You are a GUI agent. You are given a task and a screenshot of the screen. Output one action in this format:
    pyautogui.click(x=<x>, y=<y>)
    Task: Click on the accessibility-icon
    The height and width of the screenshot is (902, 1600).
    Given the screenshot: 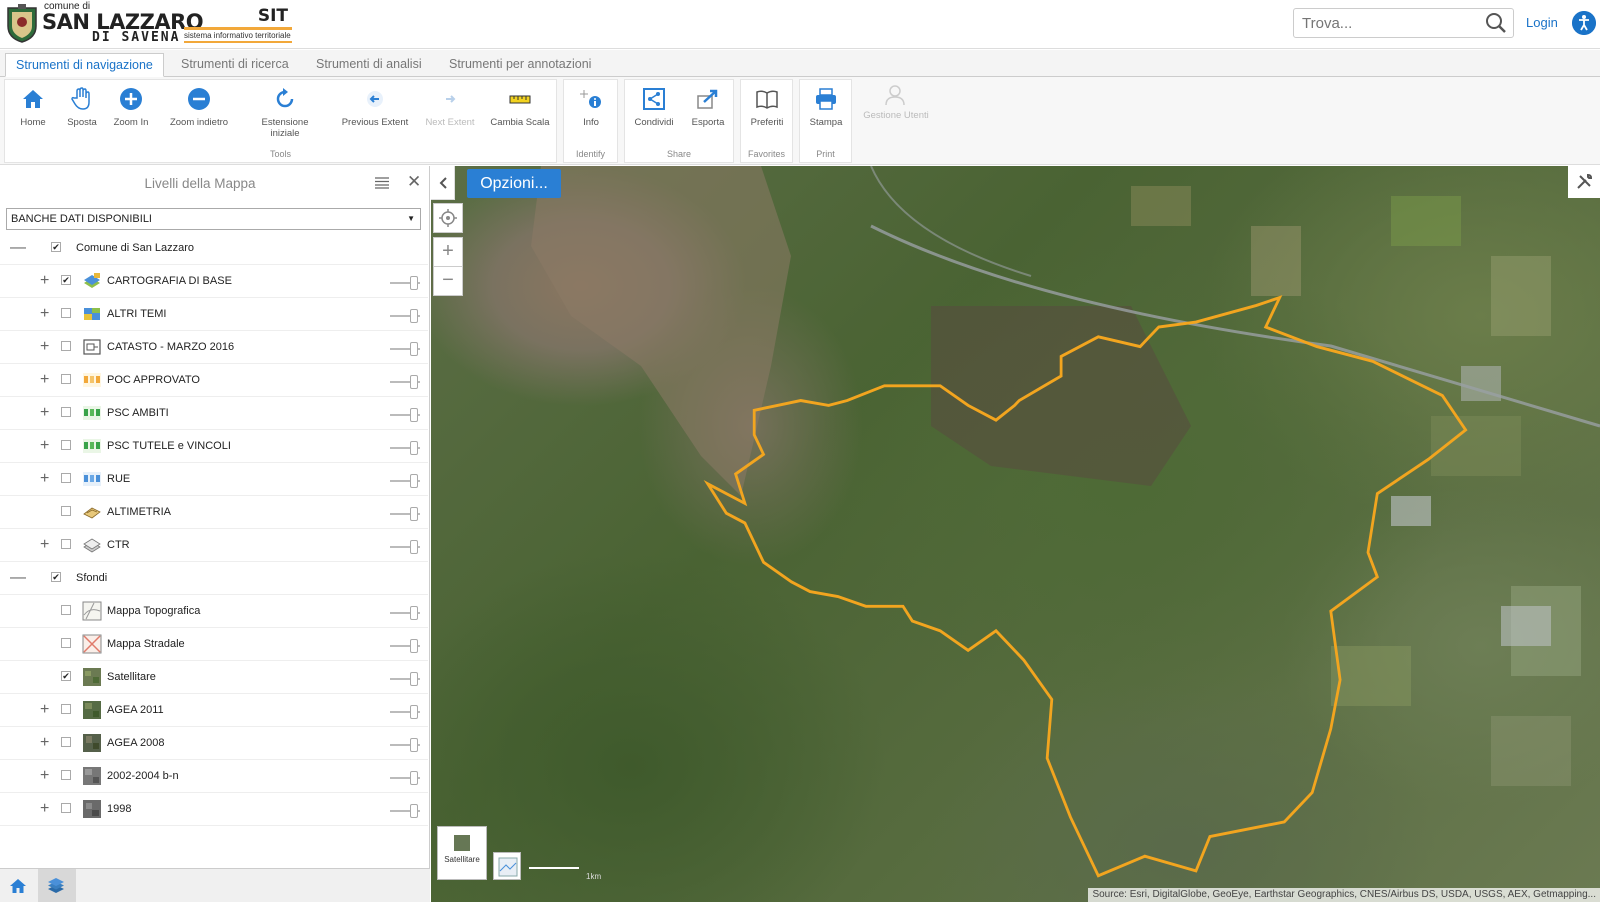 What is the action you would take?
    pyautogui.click(x=1584, y=23)
    